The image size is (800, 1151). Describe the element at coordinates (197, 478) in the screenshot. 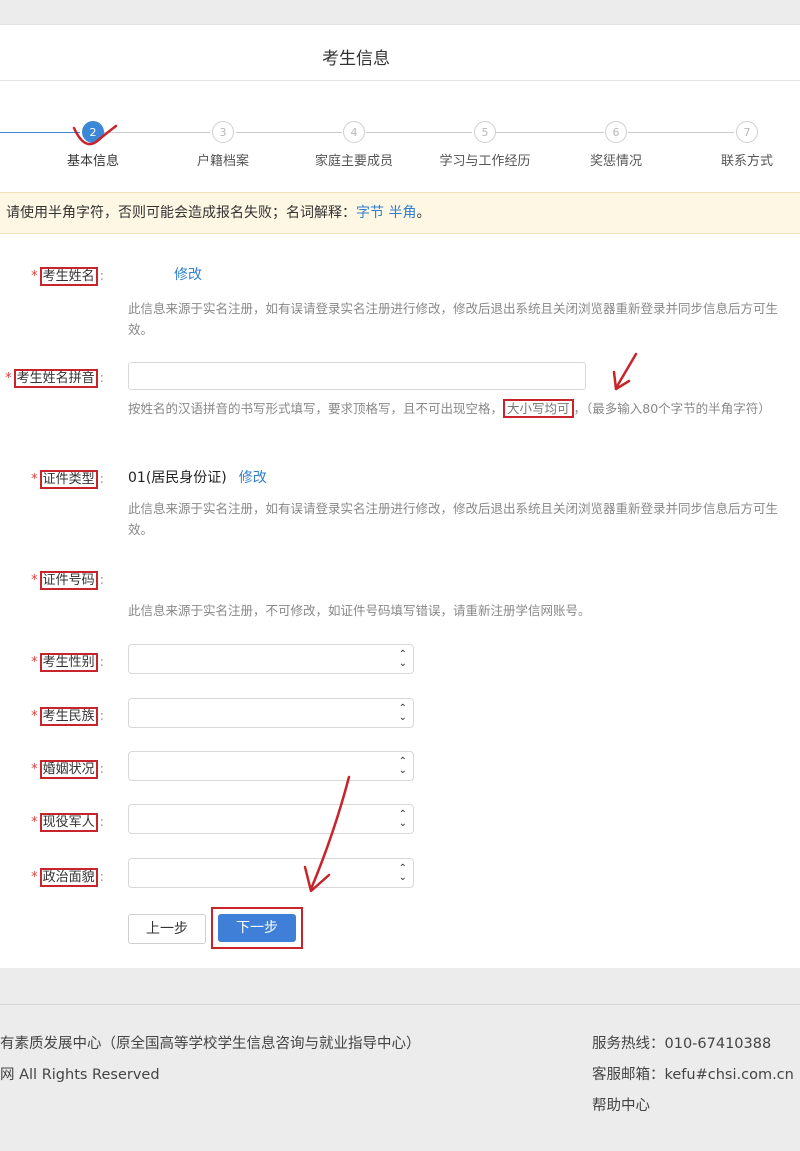

I see `id-type-value: 01(居民身份证) 修改` at that location.